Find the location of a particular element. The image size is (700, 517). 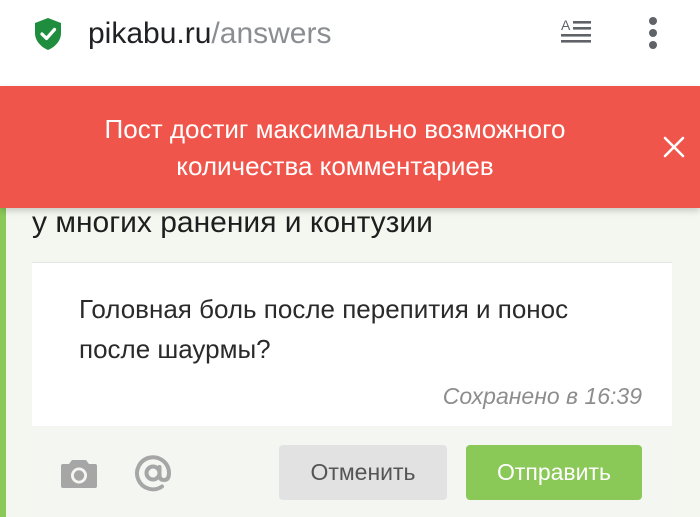

svg-text: A is located at coordinates (566, 25).